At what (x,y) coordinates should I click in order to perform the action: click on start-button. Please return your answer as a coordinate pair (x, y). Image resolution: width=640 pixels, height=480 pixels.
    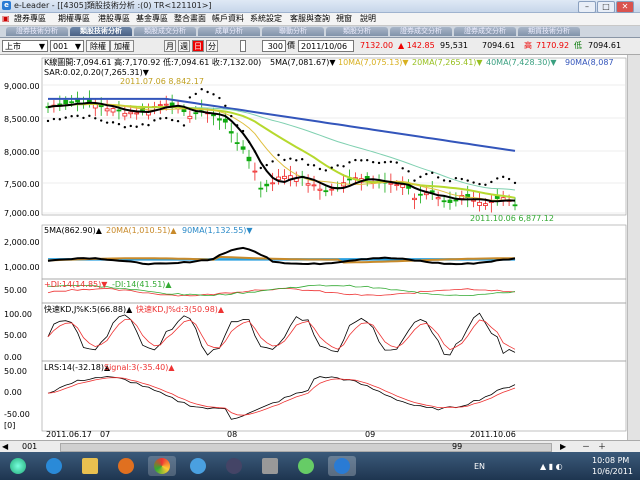
    Looking at the image, I should click on (18, 466).